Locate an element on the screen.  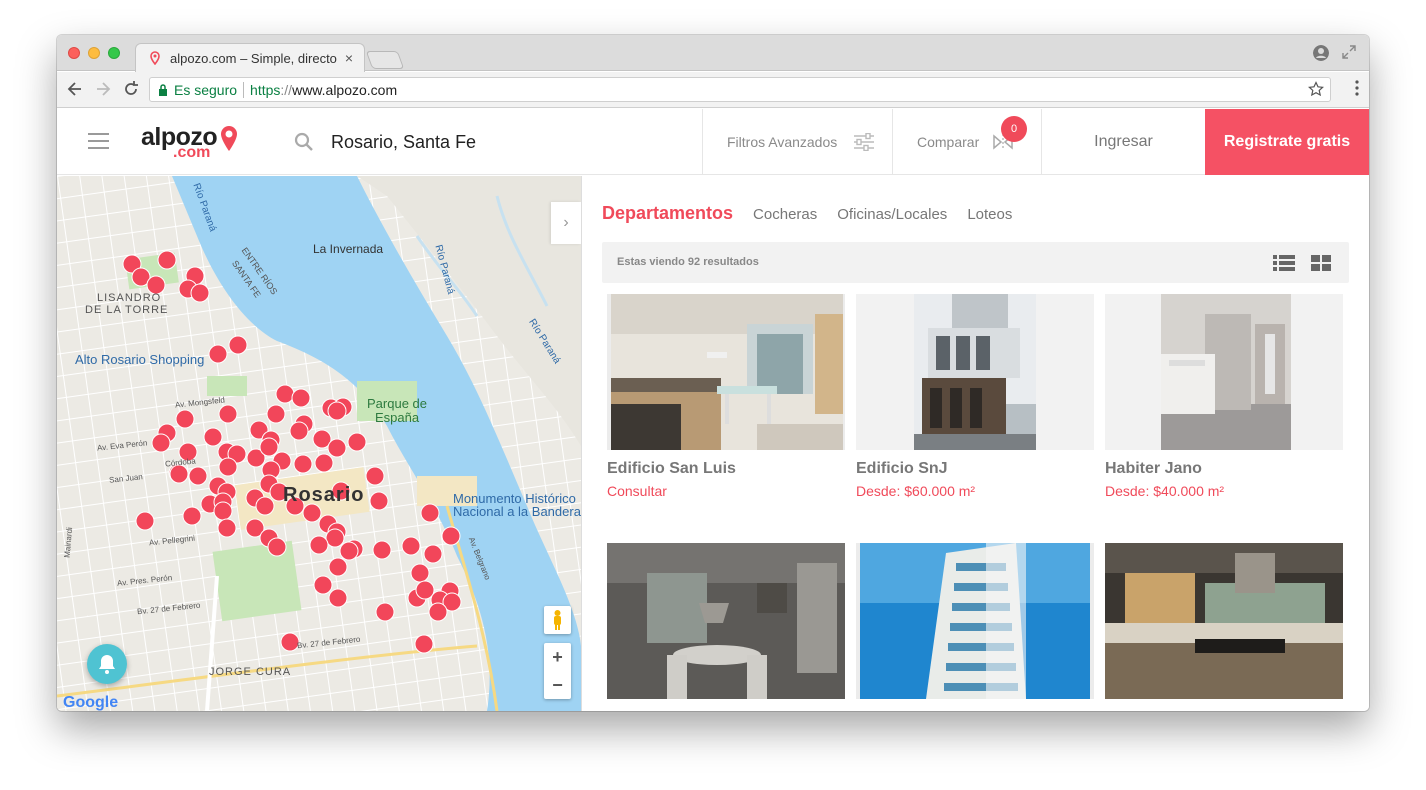
notification-button is located at coordinates (107, 664).